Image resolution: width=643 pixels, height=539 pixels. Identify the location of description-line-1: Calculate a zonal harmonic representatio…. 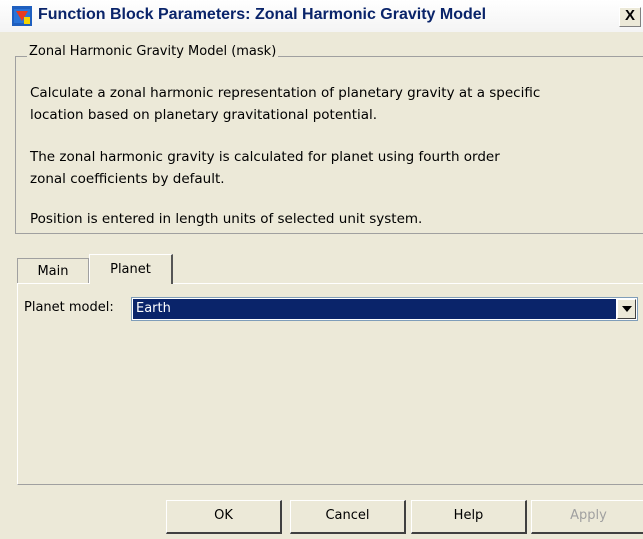
(285, 93).